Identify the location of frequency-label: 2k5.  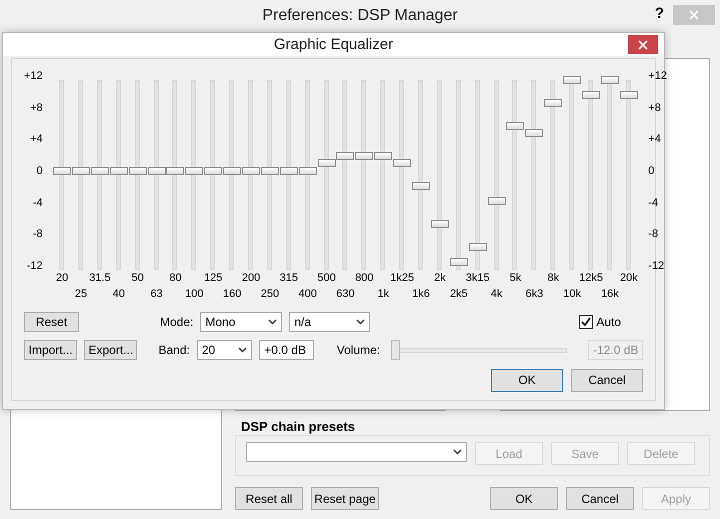
(459, 294).